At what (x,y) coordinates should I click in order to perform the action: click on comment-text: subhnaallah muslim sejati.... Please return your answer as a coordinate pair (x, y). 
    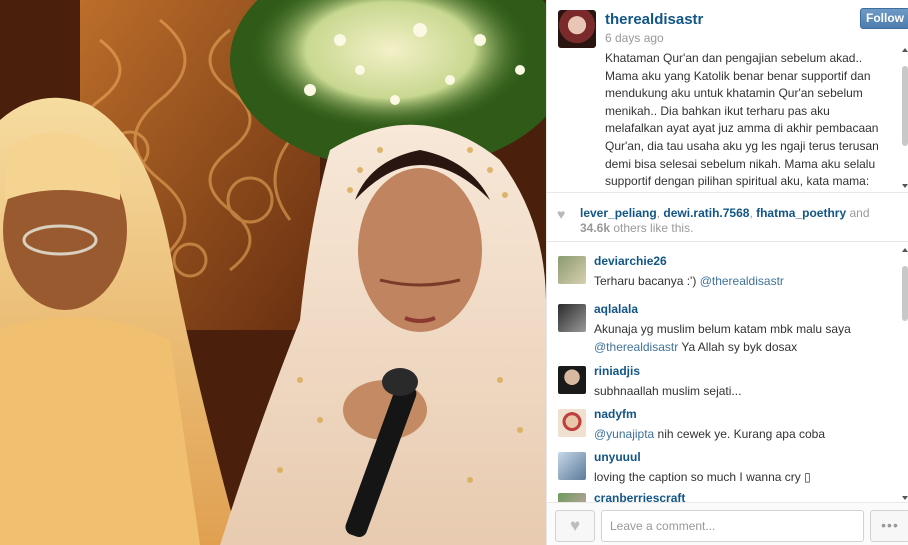
    Looking at the image, I should click on (744, 391).